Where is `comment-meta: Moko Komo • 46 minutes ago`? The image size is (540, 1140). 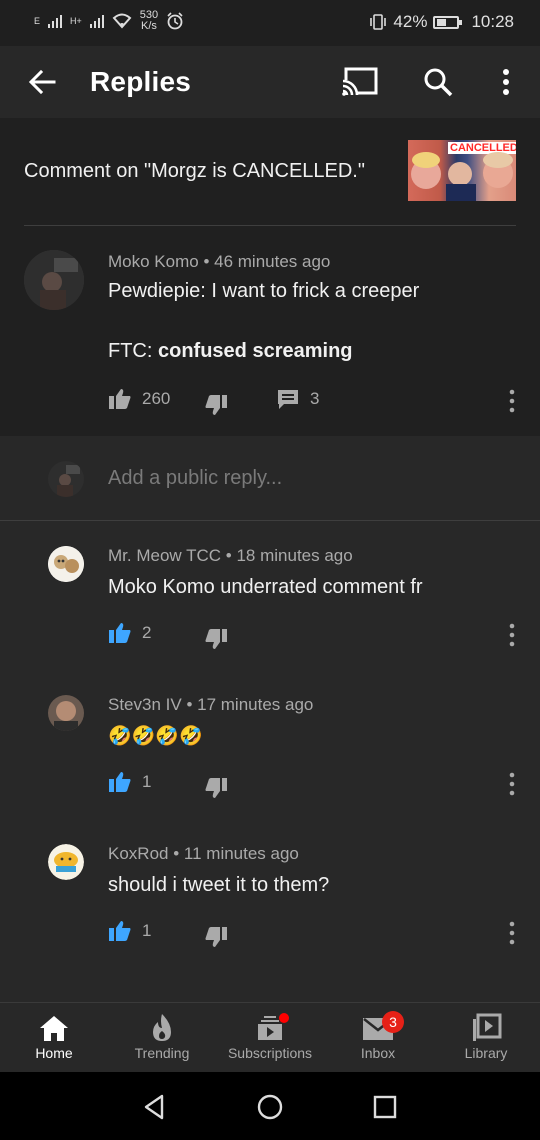
comment-meta: Moko Komo • 46 minutes ago is located at coordinates (219, 262).